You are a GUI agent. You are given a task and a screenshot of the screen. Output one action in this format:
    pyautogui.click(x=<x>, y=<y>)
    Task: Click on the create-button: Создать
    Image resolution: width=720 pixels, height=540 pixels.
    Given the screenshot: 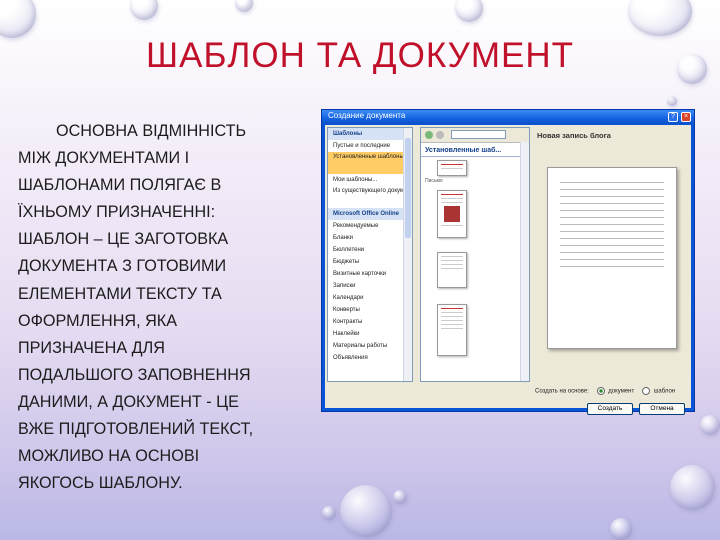 What is the action you would take?
    pyautogui.click(x=610, y=409)
    